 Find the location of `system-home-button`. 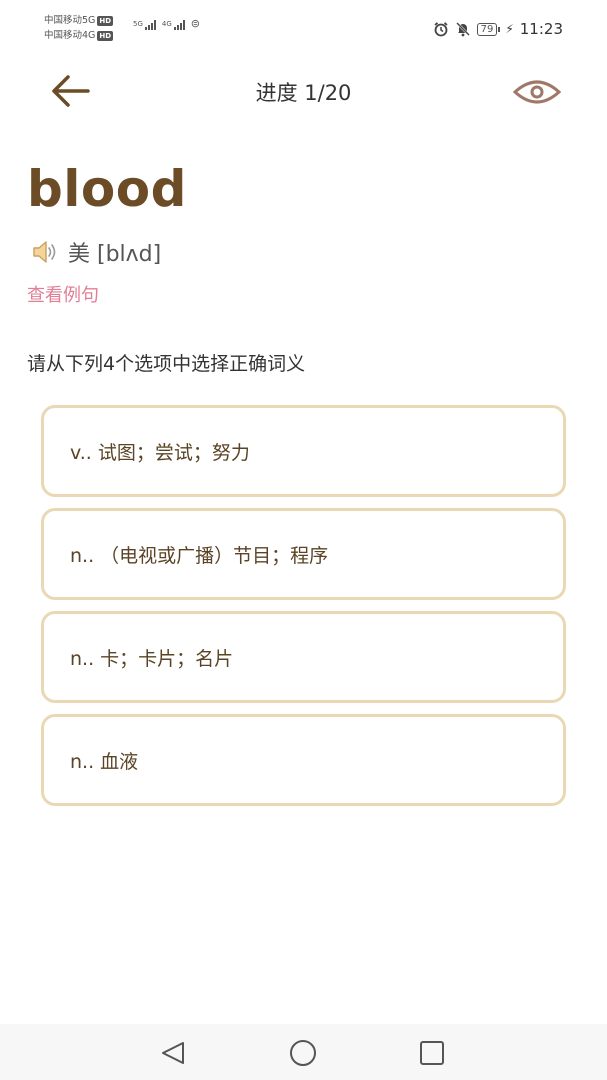

system-home-button is located at coordinates (303, 1053).